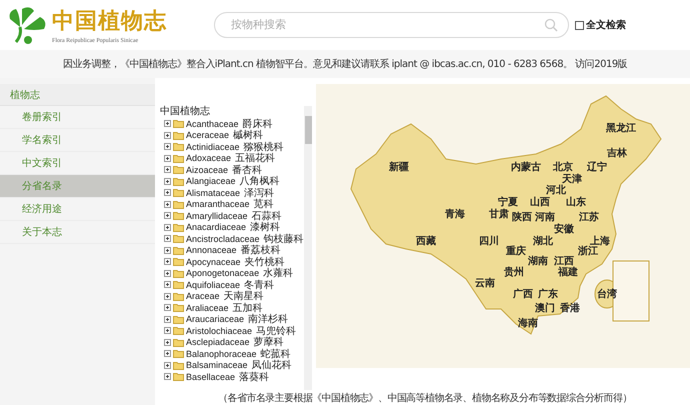 The height and width of the screenshot is (405, 690). I want to click on sidebar-item: 经济用途, so click(77, 209).